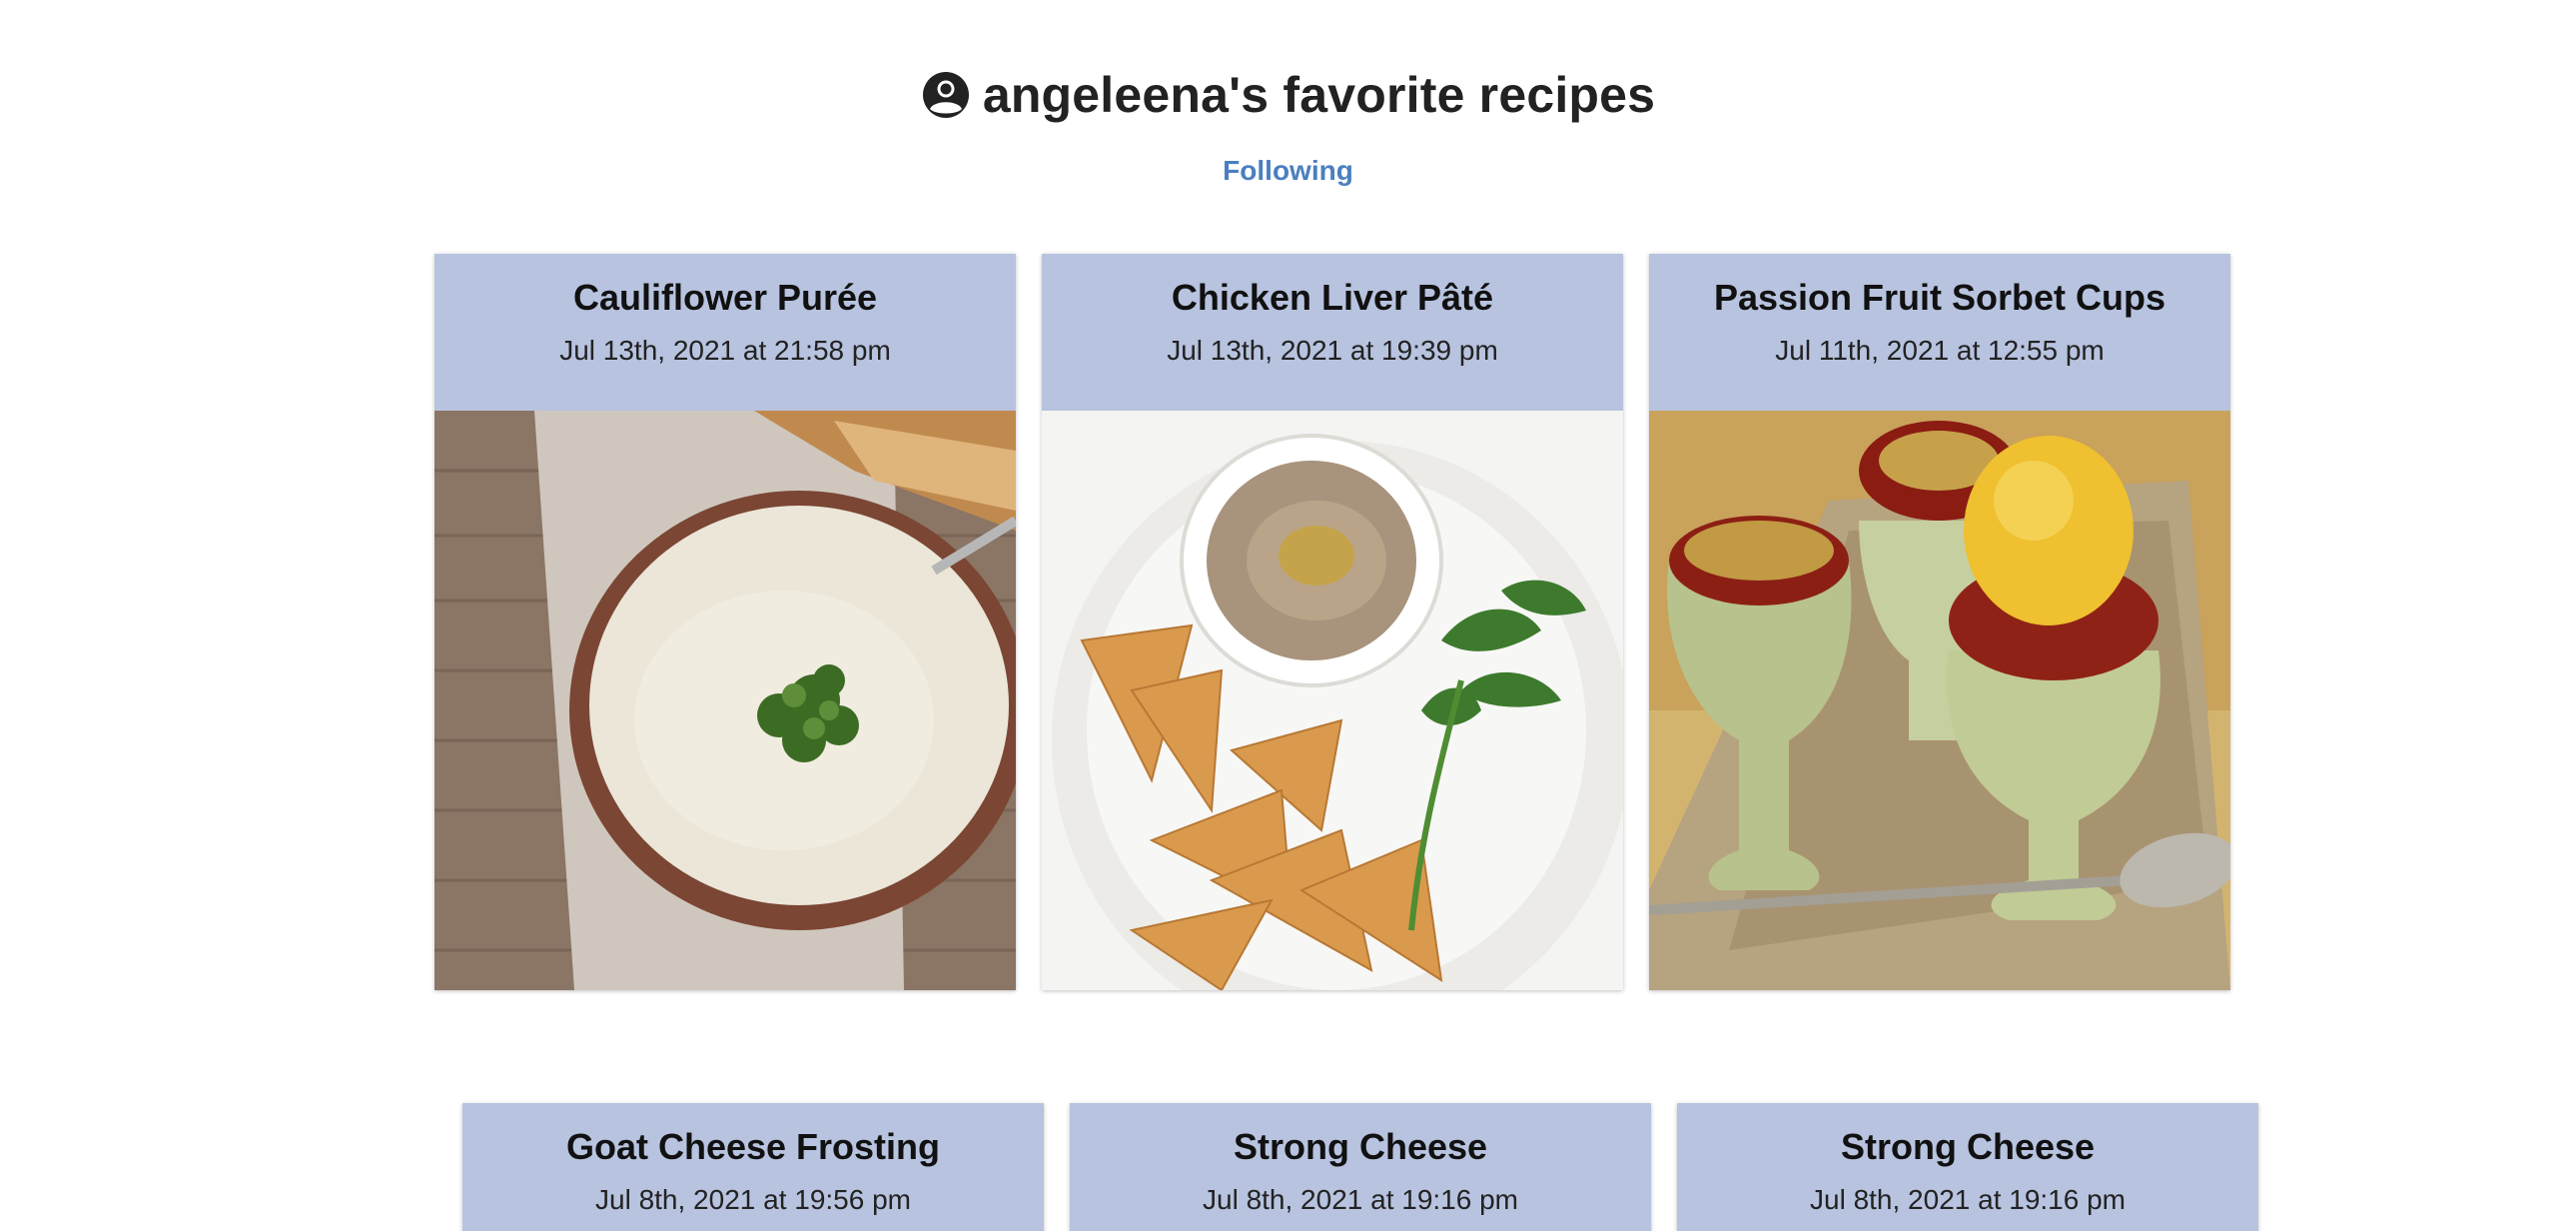 This screenshot has height=1231, width=2576. What do you see at coordinates (1288, 171) in the screenshot?
I see `following-link: Following` at bounding box center [1288, 171].